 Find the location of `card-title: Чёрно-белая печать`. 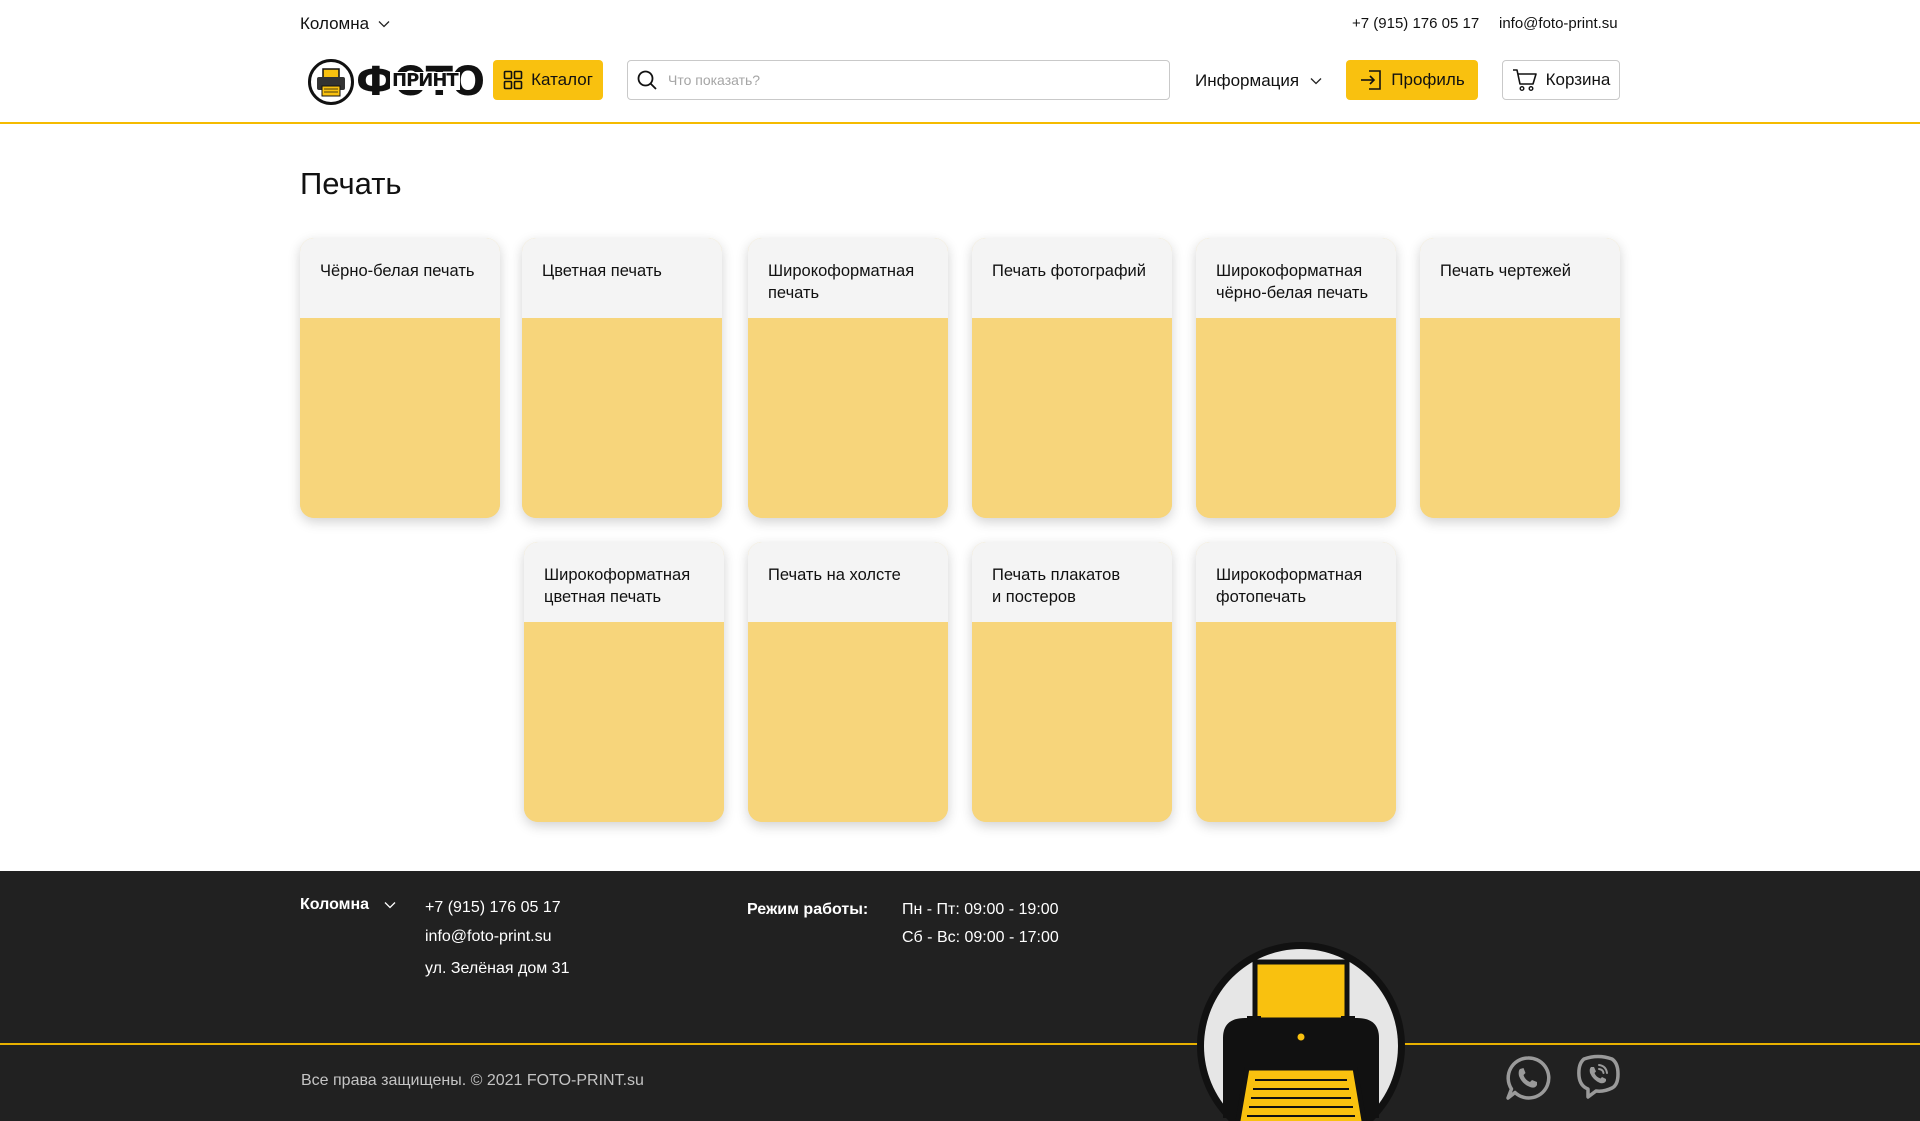

card-title: Чёрно-белая печать is located at coordinates (400, 278).